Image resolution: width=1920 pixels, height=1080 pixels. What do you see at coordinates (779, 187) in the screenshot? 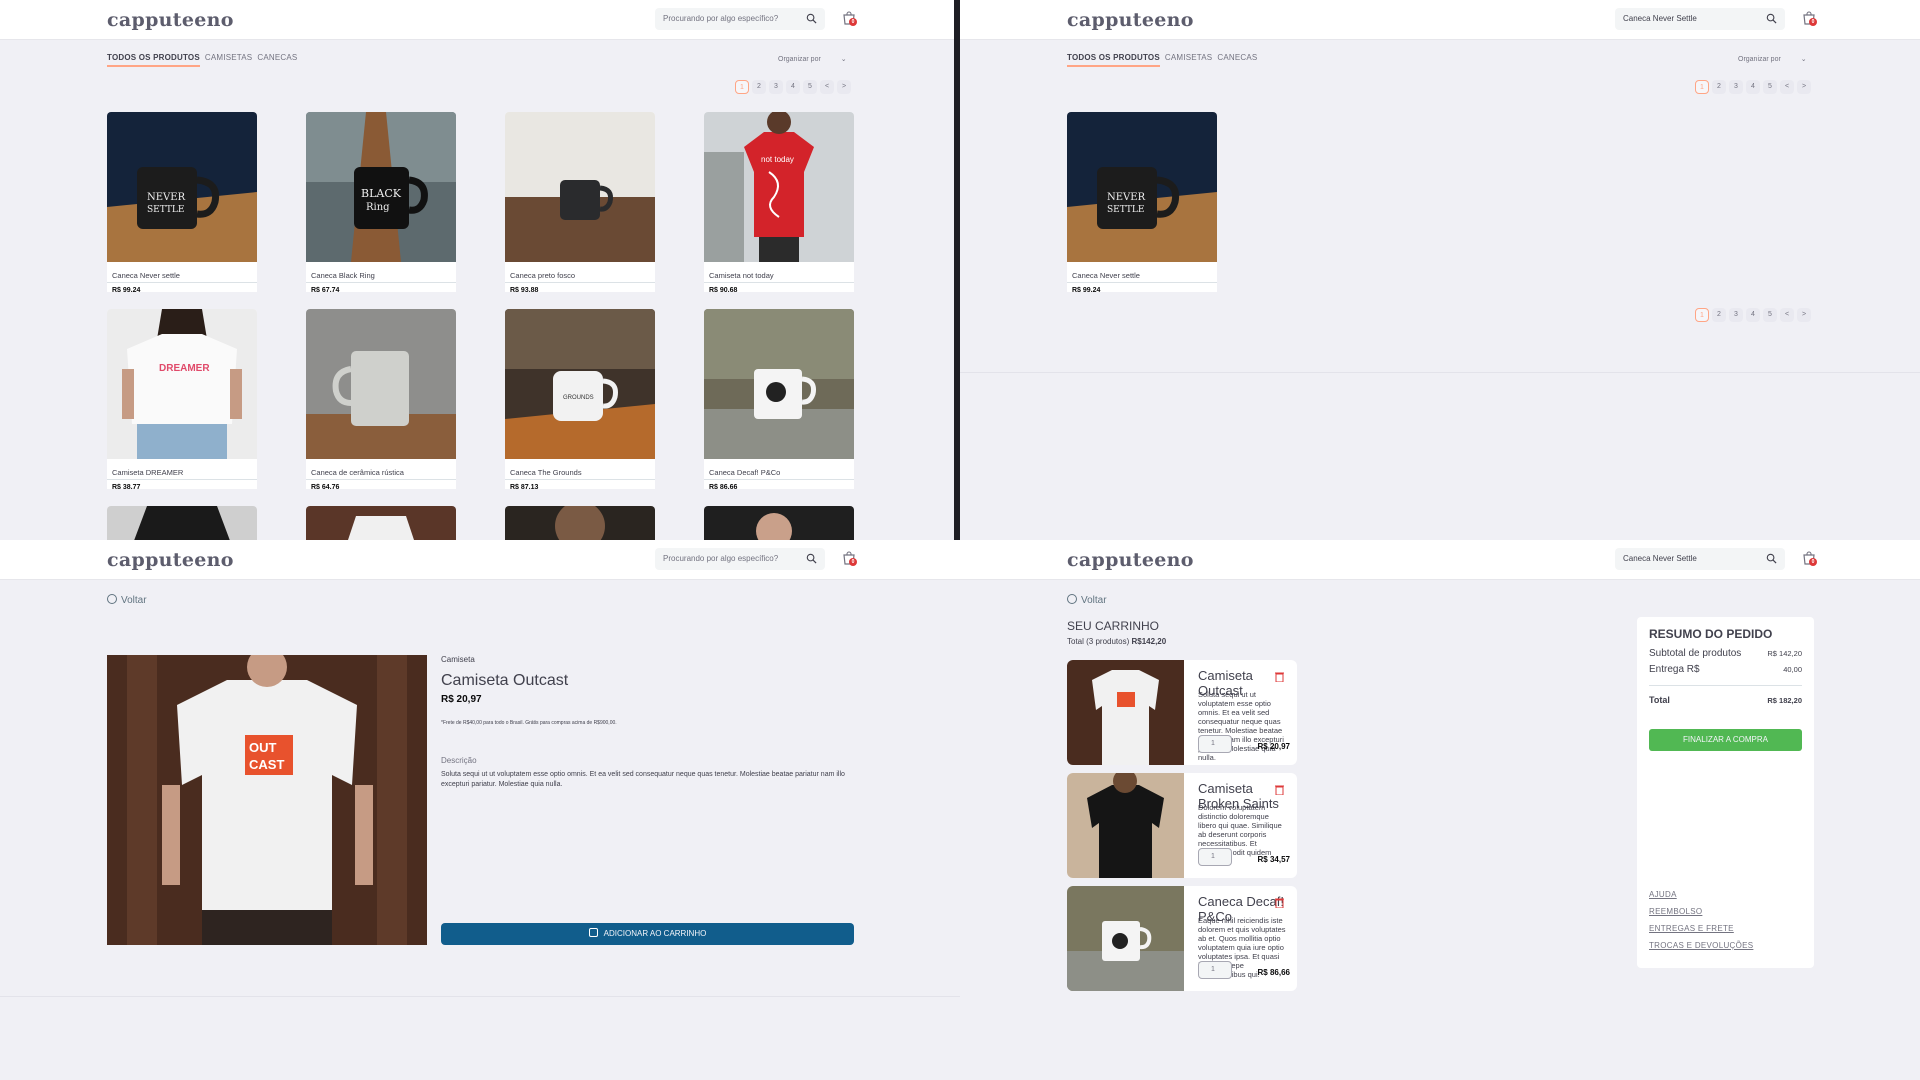
I see `product-image-shirt-red: not today` at bounding box center [779, 187].